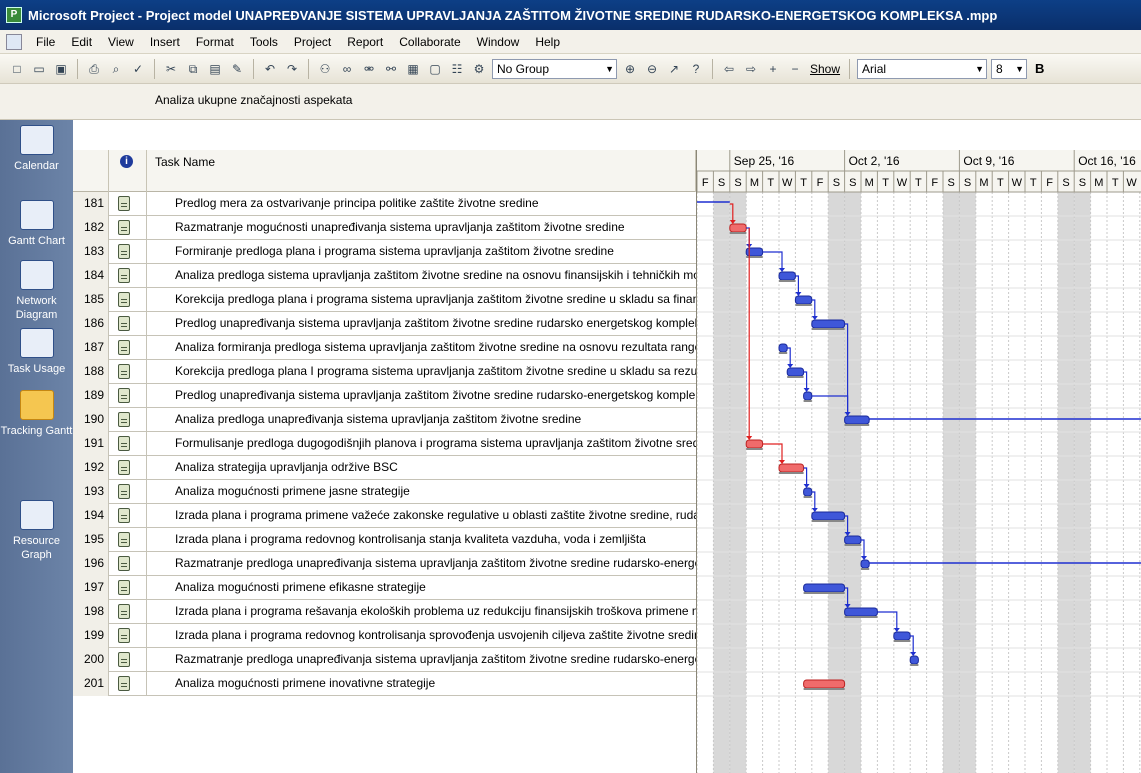 This screenshot has width=1141, height=773. Describe the element at coordinates (498, 42) in the screenshot. I see `menu-window: Window` at that location.